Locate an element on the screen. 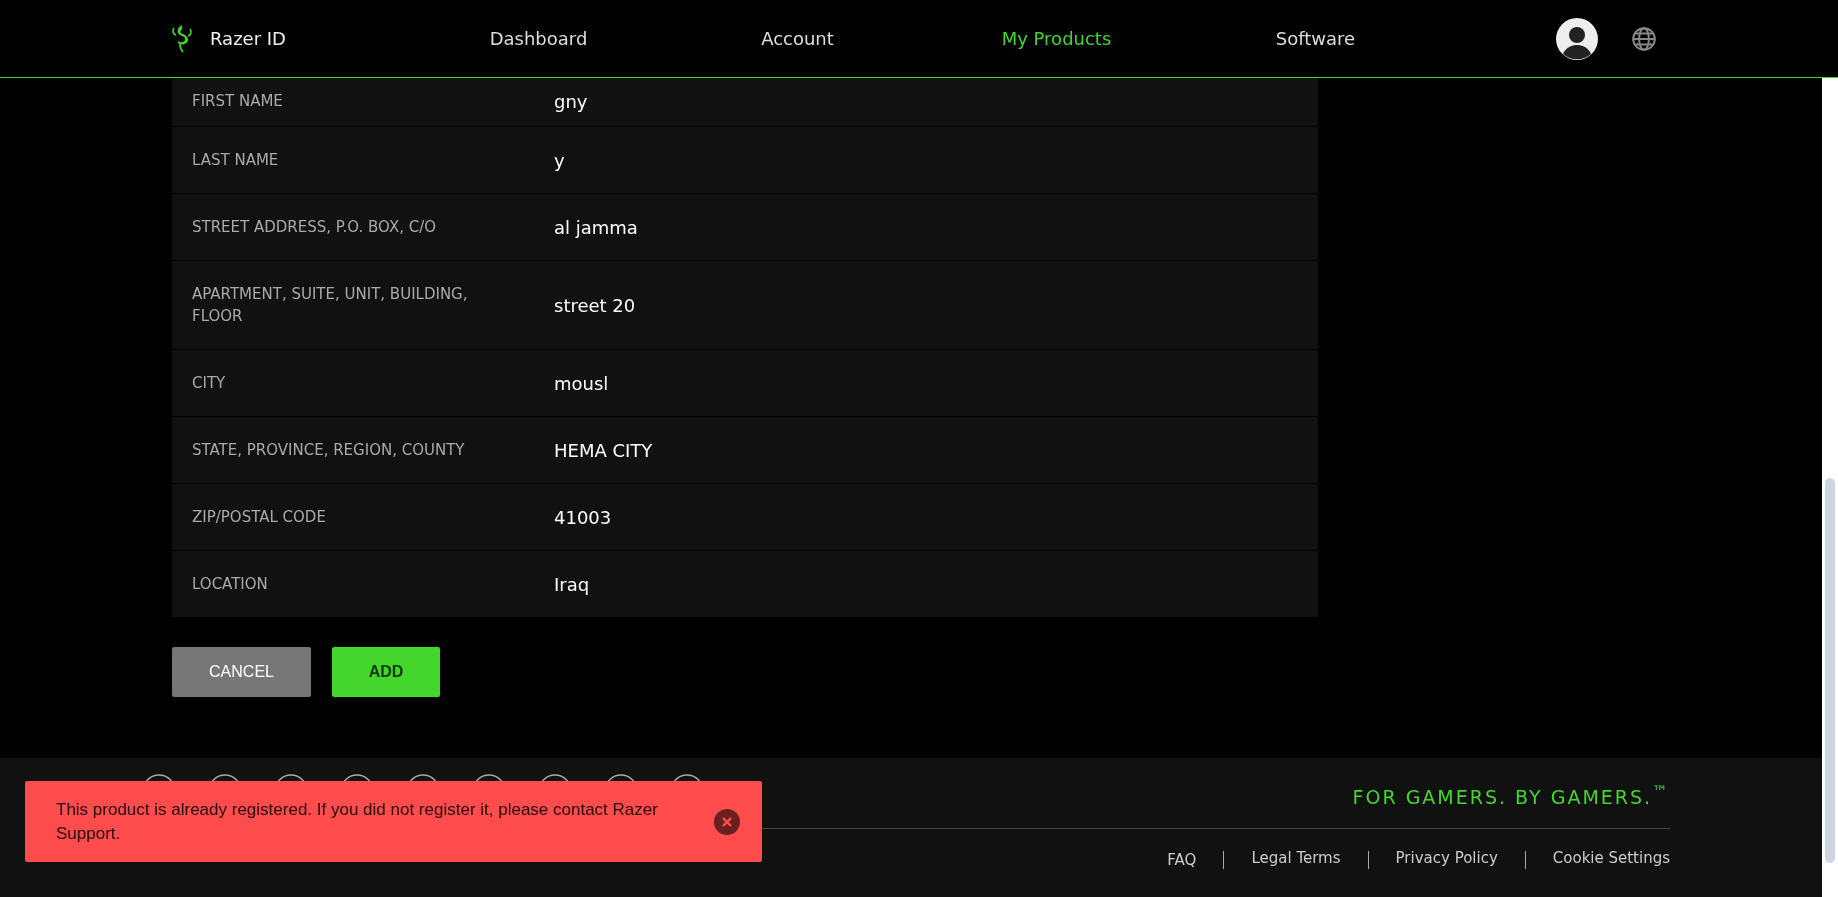 This screenshot has width=1838, height=897. field-value: HEMA CITY is located at coordinates (603, 450).